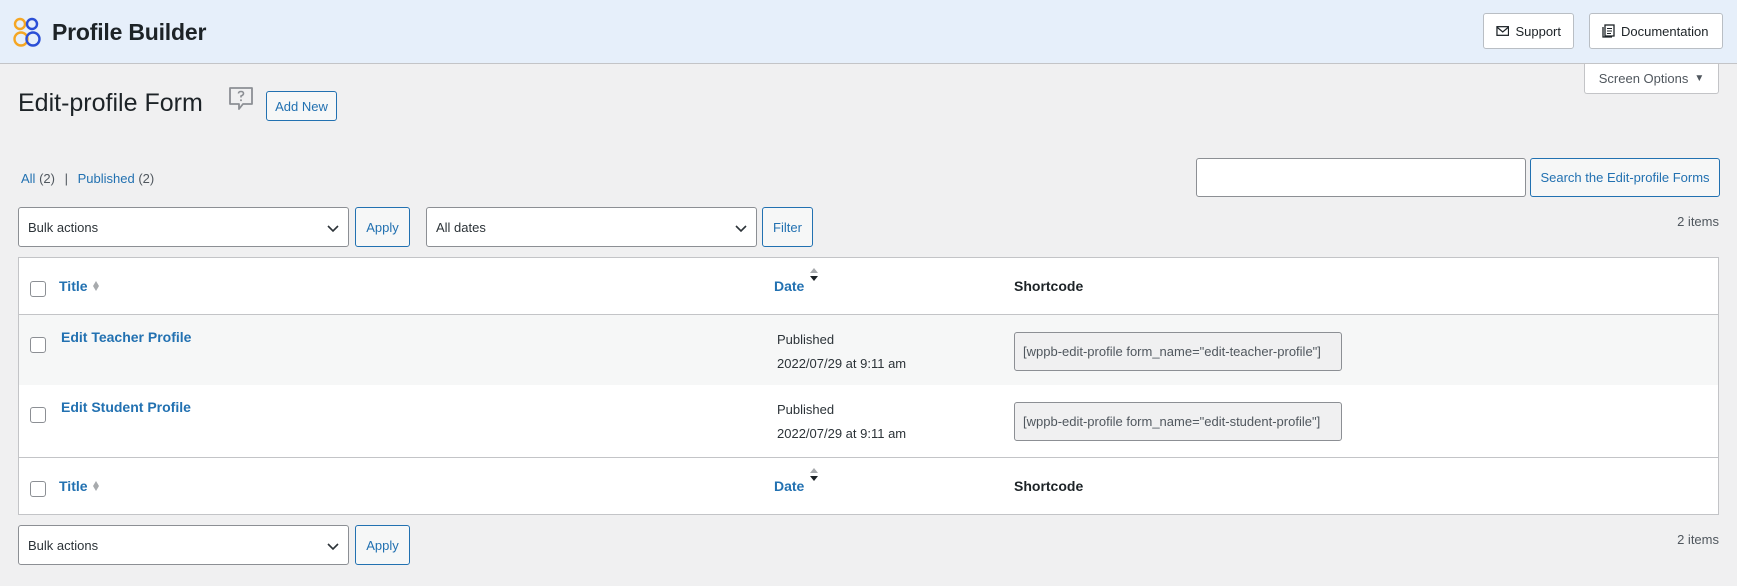  I want to click on support-button: Support, so click(1528, 31).